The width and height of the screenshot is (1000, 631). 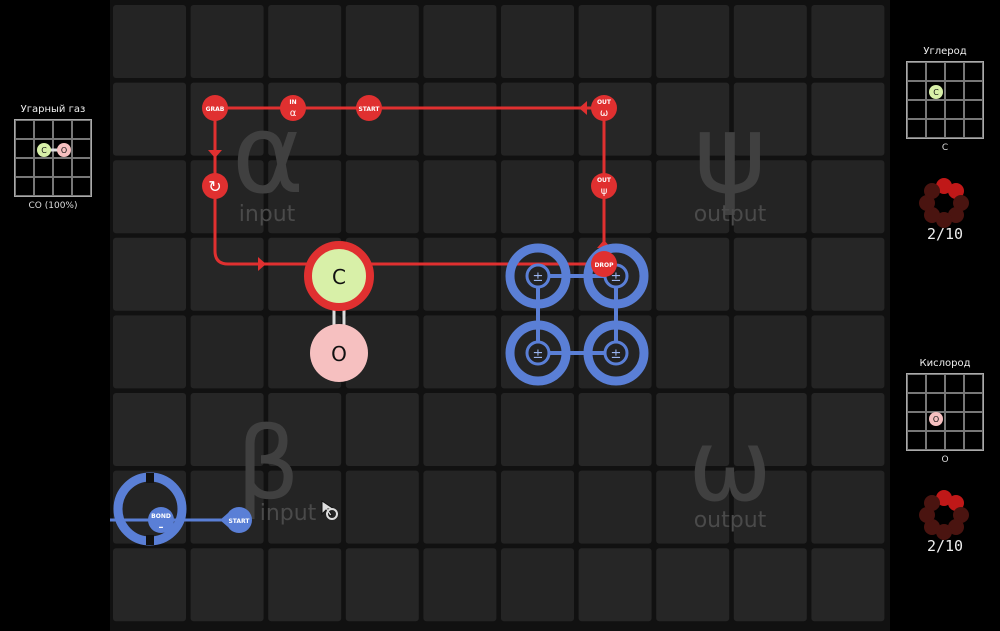 What do you see at coordinates (730, 214) in the screenshot?
I see `psi-zone-label: output` at bounding box center [730, 214].